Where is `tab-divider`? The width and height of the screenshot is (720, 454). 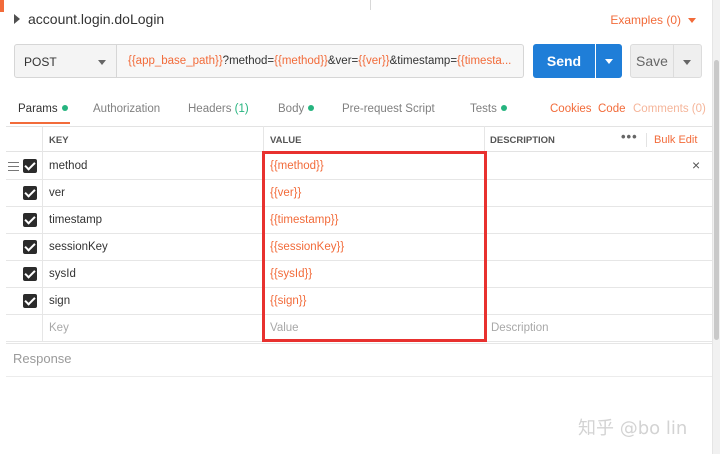 tab-divider is located at coordinates (370, 5).